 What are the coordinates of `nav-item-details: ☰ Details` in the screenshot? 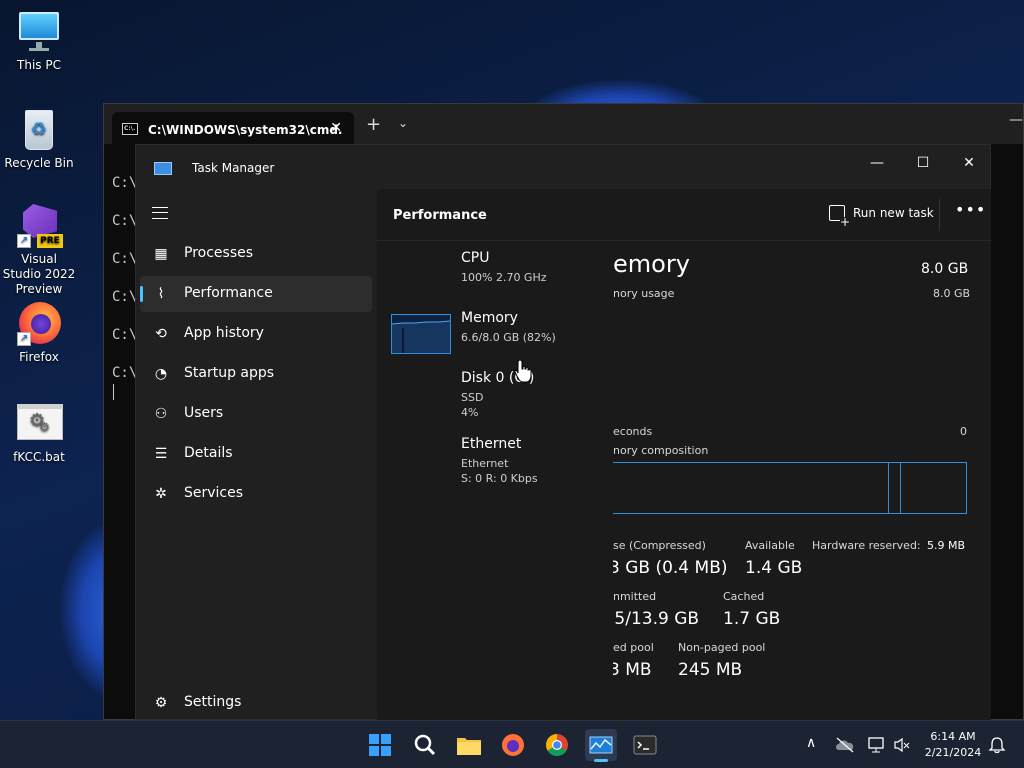 It's located at (256, 454).